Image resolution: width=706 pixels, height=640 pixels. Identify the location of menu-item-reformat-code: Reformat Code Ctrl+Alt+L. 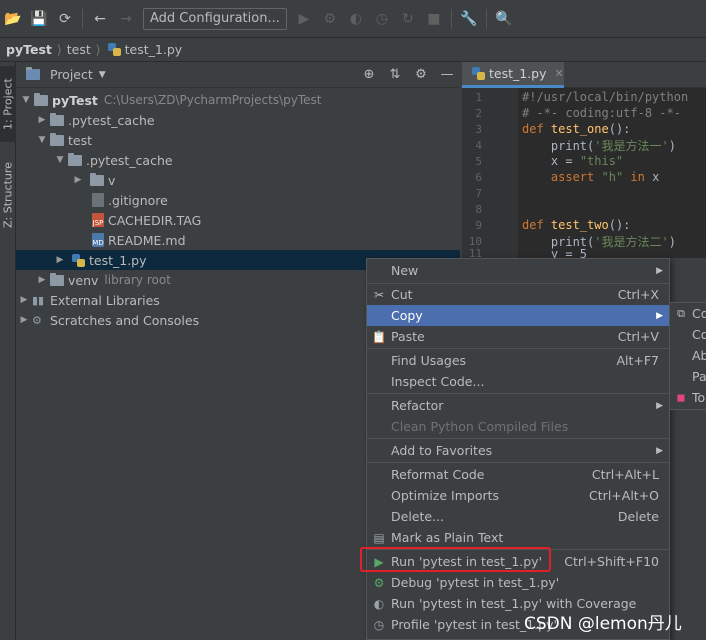
(518, 474).